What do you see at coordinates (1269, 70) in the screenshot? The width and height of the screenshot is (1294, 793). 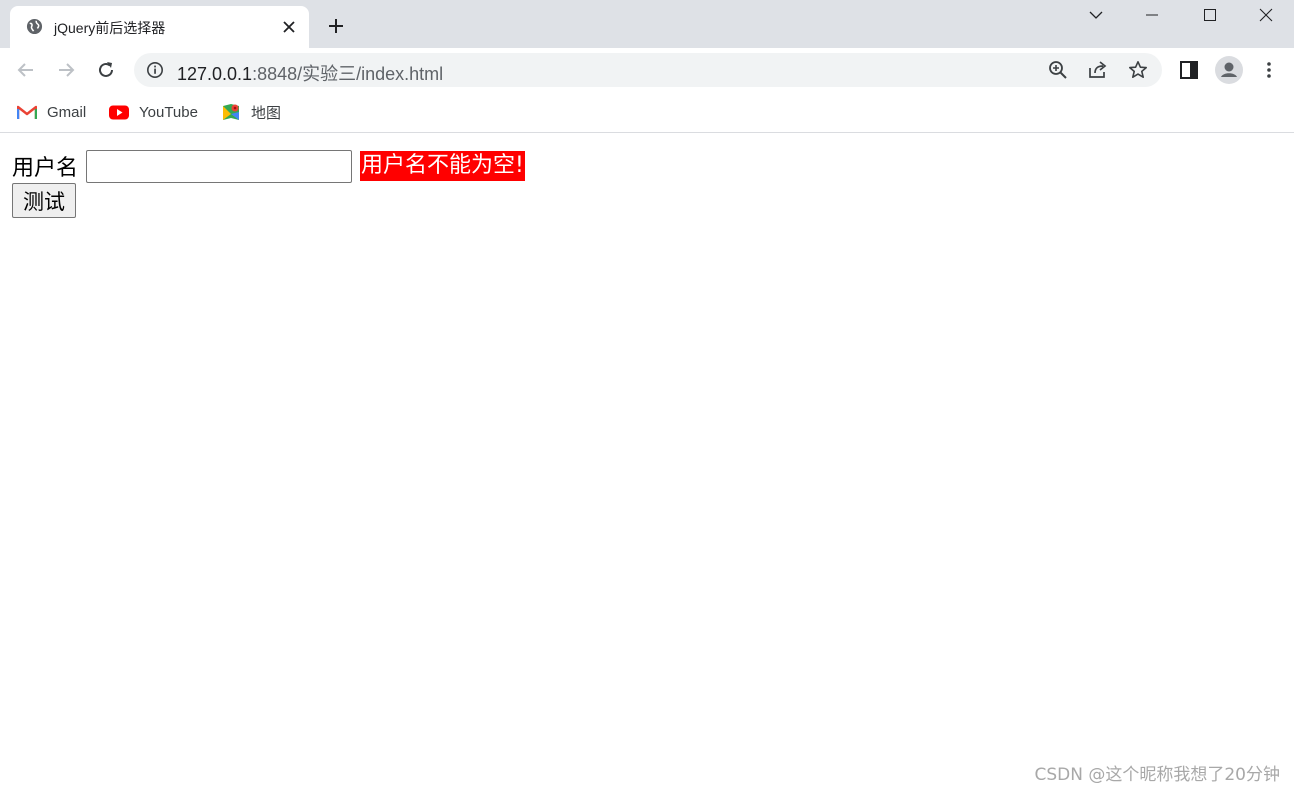 I see `more-menu-icon` at bounding box center [1269, 70].